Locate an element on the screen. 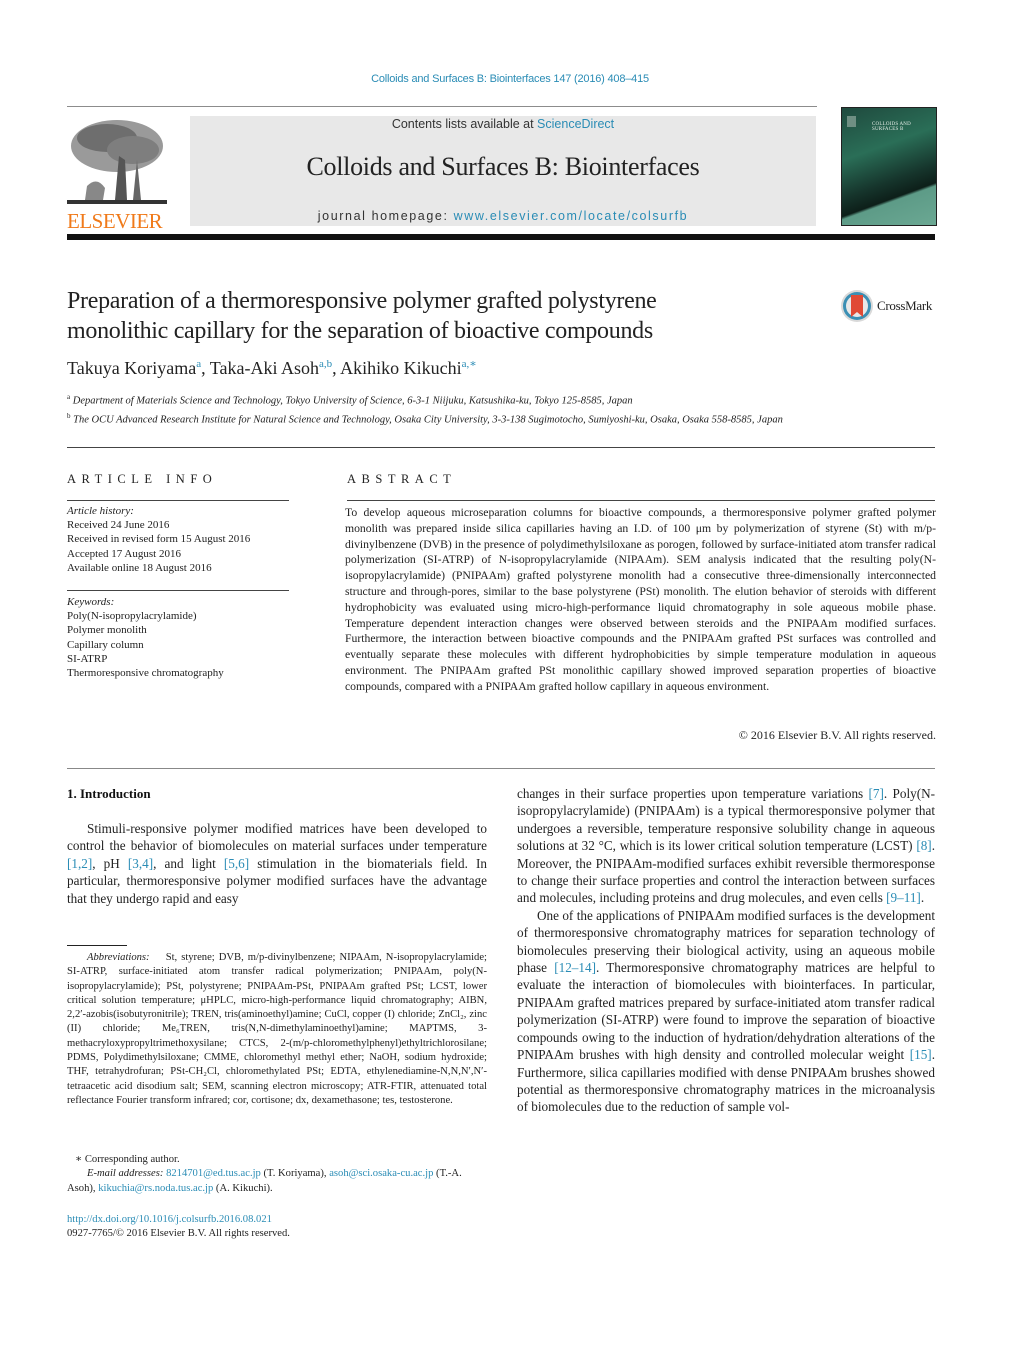 This screenshot has width=1020, height=1351. history-label: Article history: is located at coordinates (100, 511).